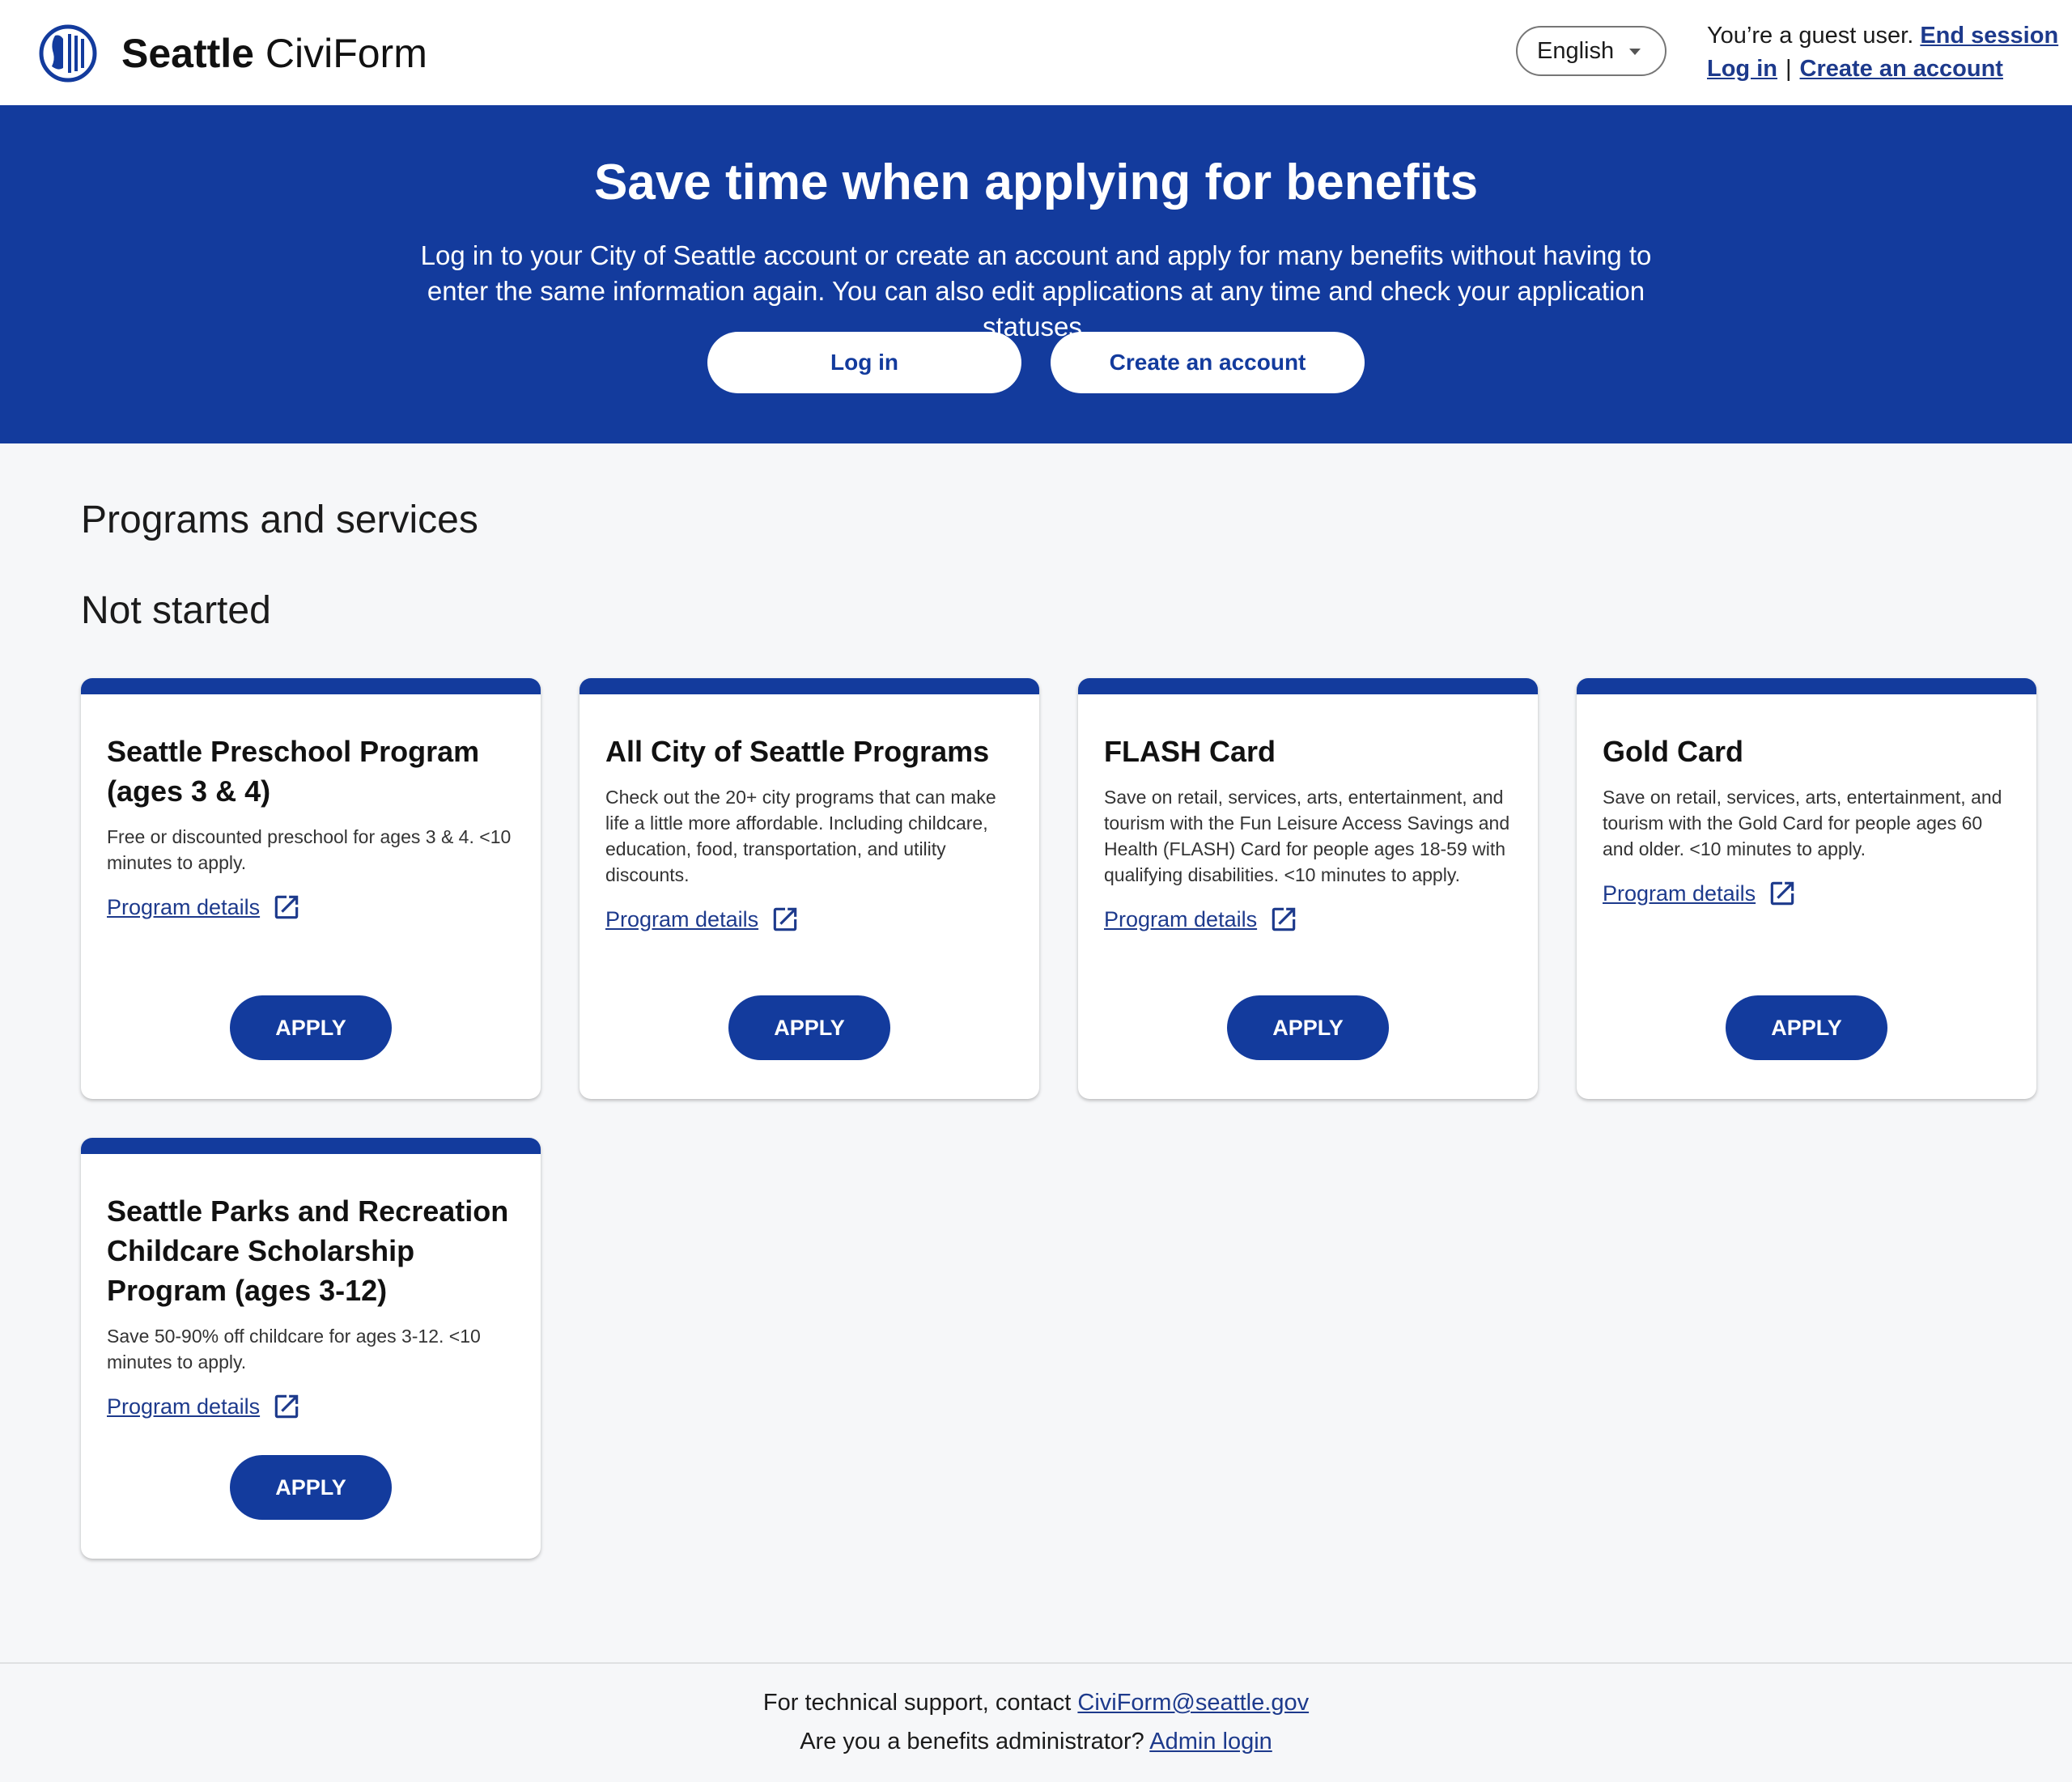  What do you see at coordinates (797, 751) in the screenshot?
I see `program-title: All City of Seattle Programs` at bounding box center [797, 751].